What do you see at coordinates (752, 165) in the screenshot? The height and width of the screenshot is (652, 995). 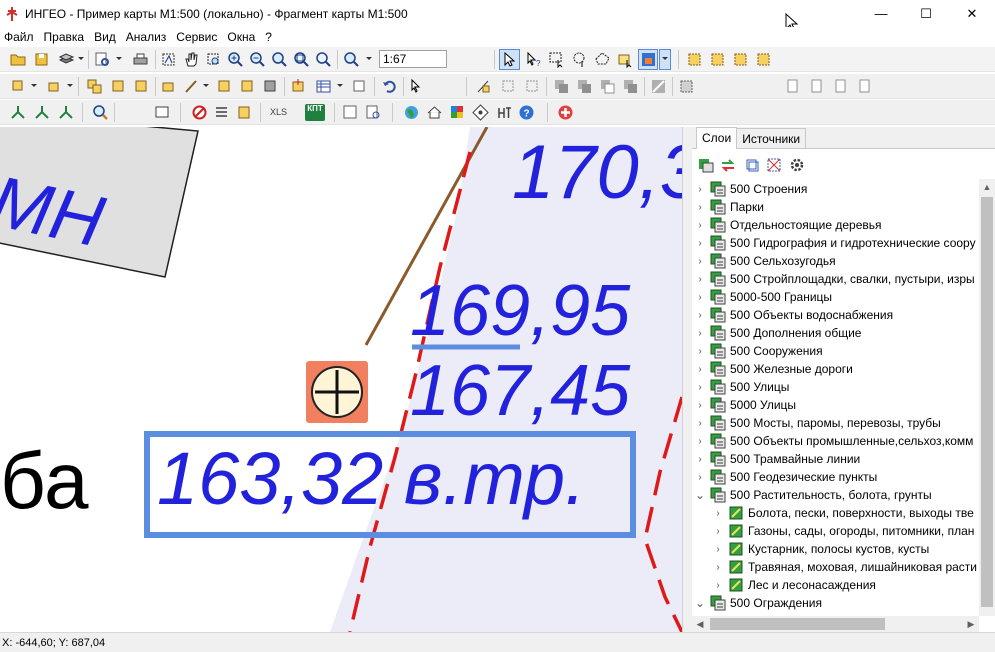 I see `layer-copy-icon` at bounding box center [752, 165].